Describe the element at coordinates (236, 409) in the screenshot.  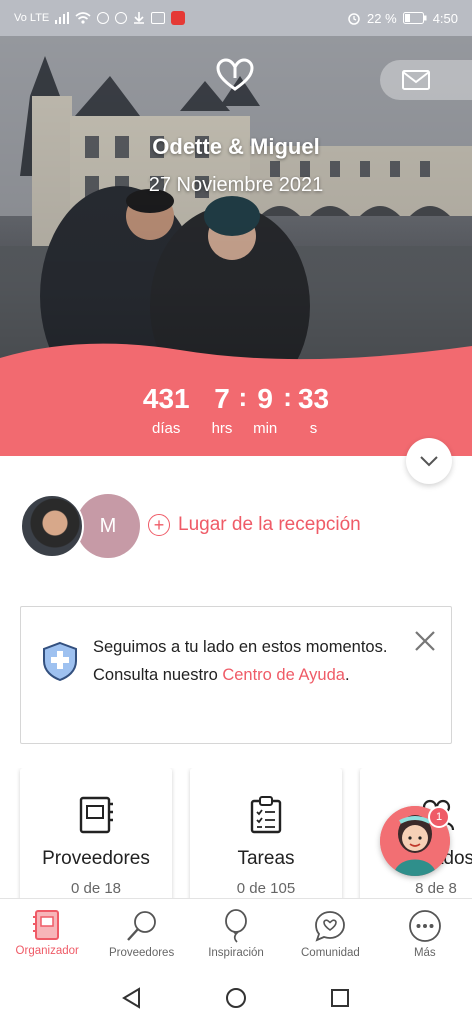
I see `countdown-values: 431 días 7 hrs : 9 min : 33 s` at that location.